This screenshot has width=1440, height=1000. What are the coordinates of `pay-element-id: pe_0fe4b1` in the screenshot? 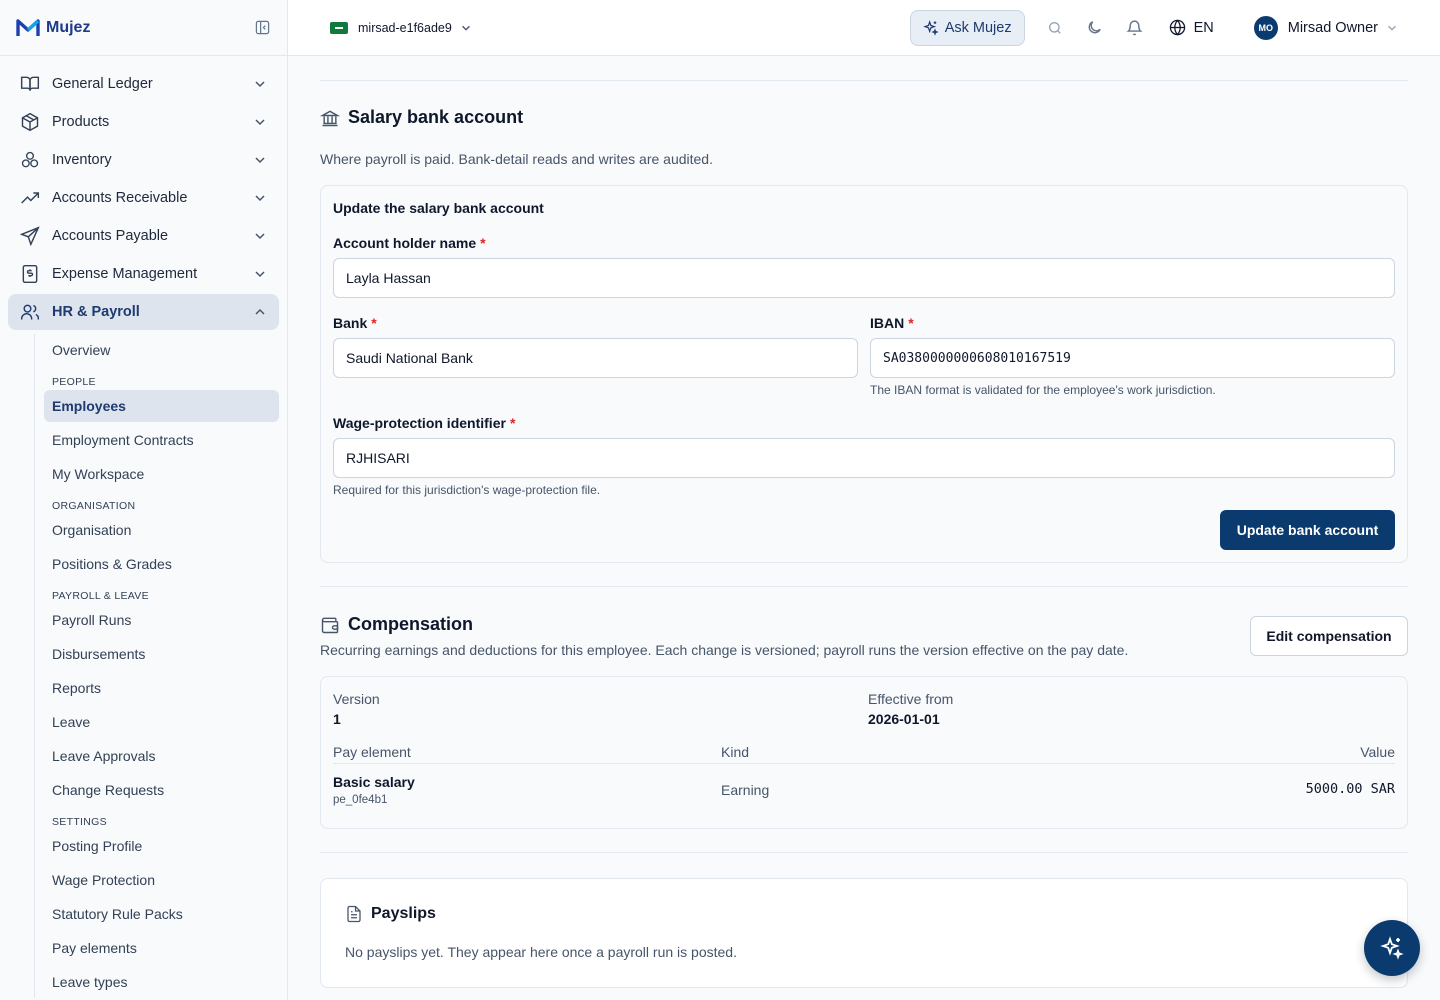 It's located at (360, 800).